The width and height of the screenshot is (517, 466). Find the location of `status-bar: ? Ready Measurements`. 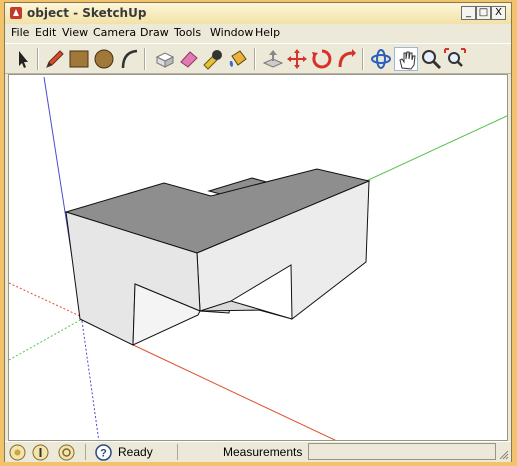

status-bar: ? Ready Measurements is located at coordinates (258, 451).